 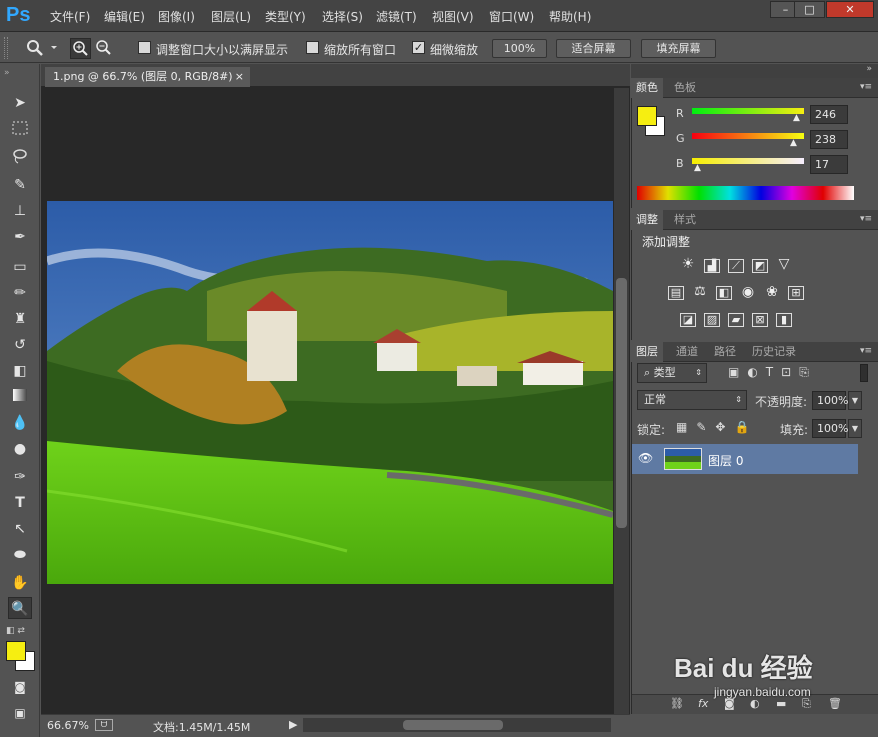 I want to click on vibrance-icon: ▽, so click(x=784, y=264).